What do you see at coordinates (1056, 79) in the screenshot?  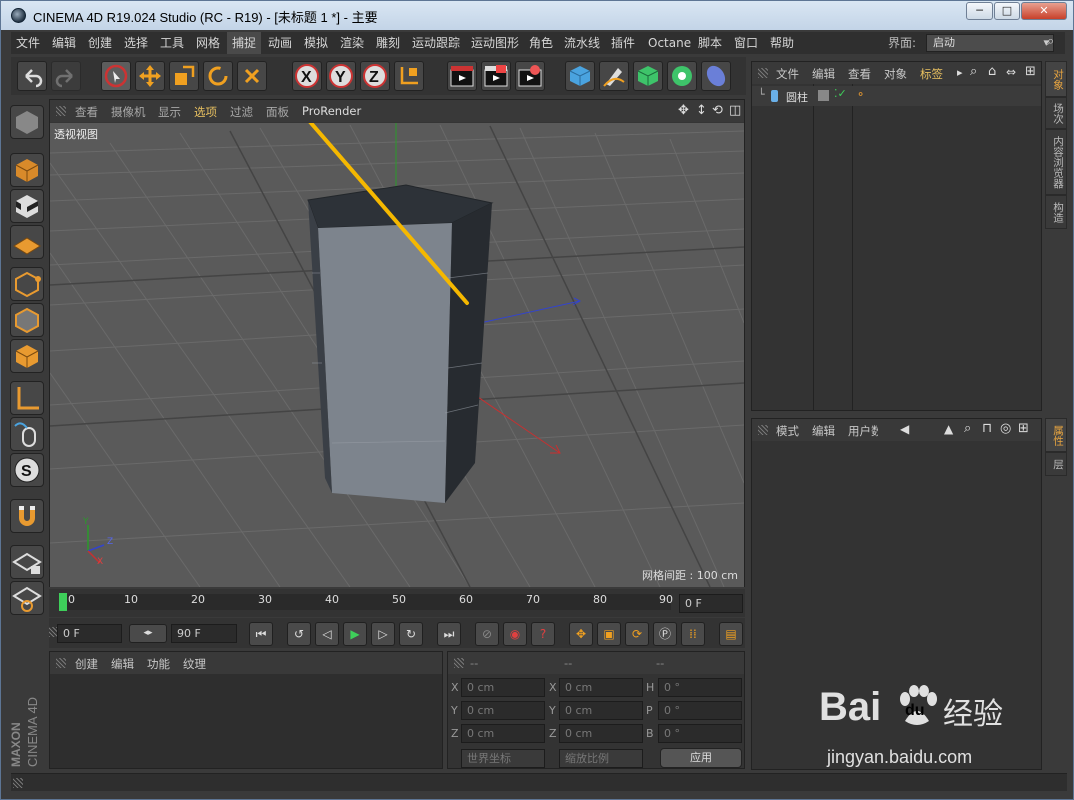 I see `tab-objects: 对象` at bounding box center [1056, 79].